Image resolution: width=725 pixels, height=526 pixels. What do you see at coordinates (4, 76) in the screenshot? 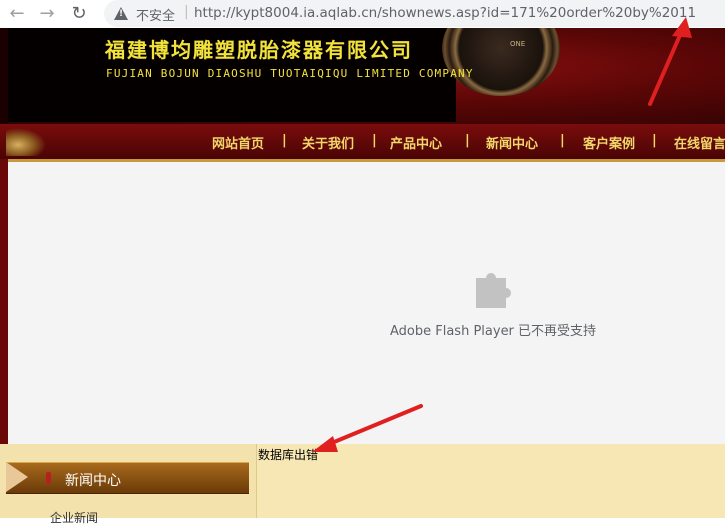
I see `header-edge` at bounding box center [4, 76].